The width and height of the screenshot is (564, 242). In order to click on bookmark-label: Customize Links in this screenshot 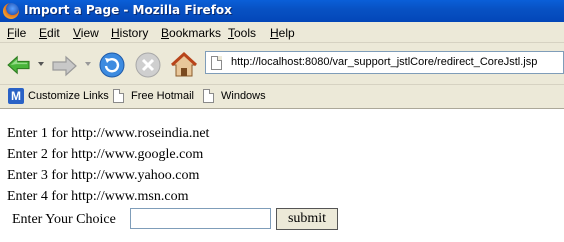, I will do `click(68, 96)`.